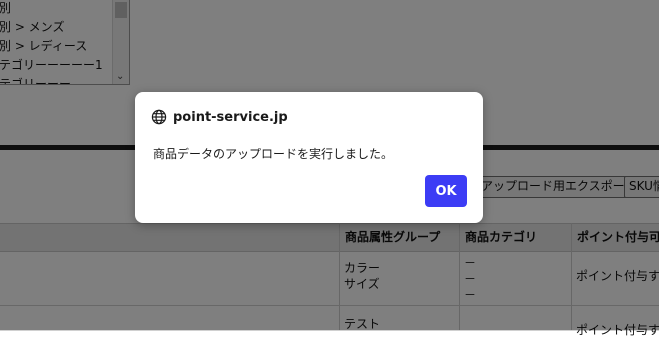  Describe the element at coordinates (159, 117) in the screenshot. I see `globe-icon` at that location.